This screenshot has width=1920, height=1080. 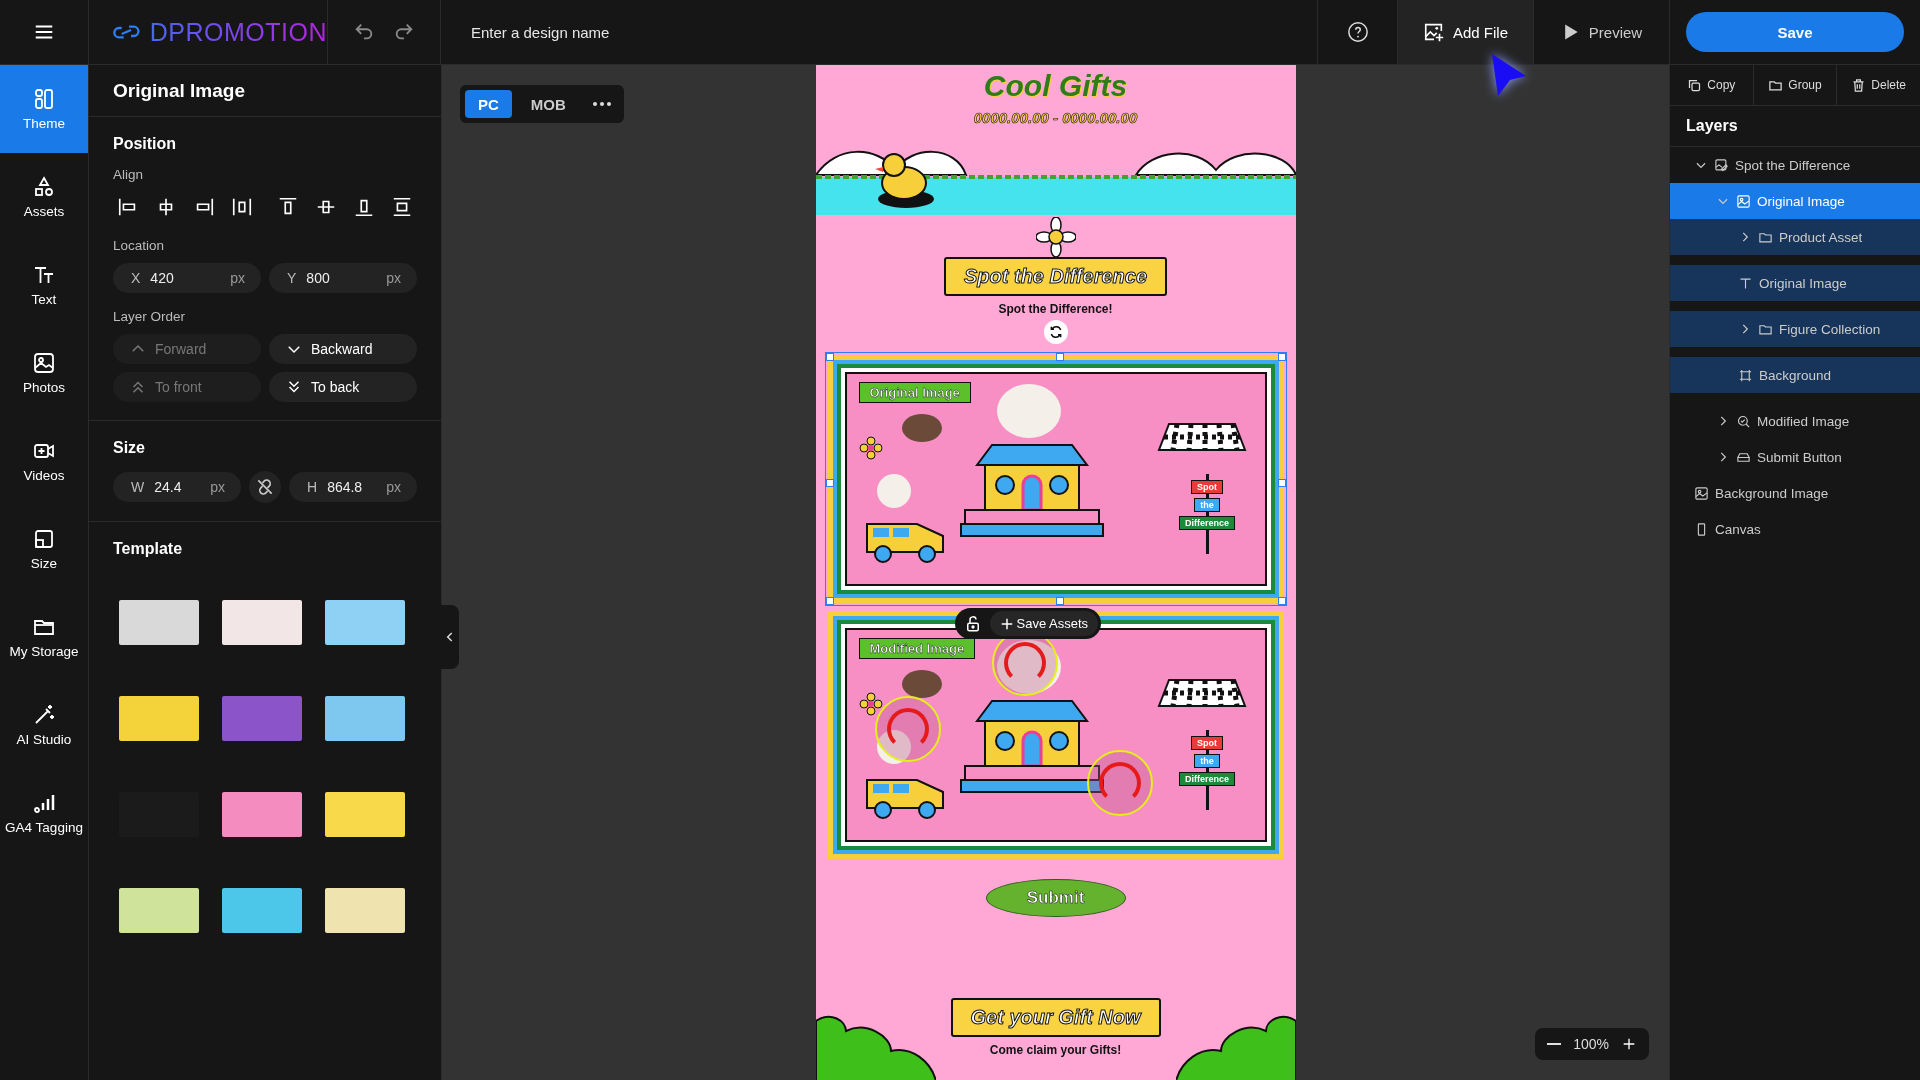 What do you see at coordinates (44, 813) in the screenshot?
I see `nav-item: GA4 Tagging` at bounding box center [44, 813].